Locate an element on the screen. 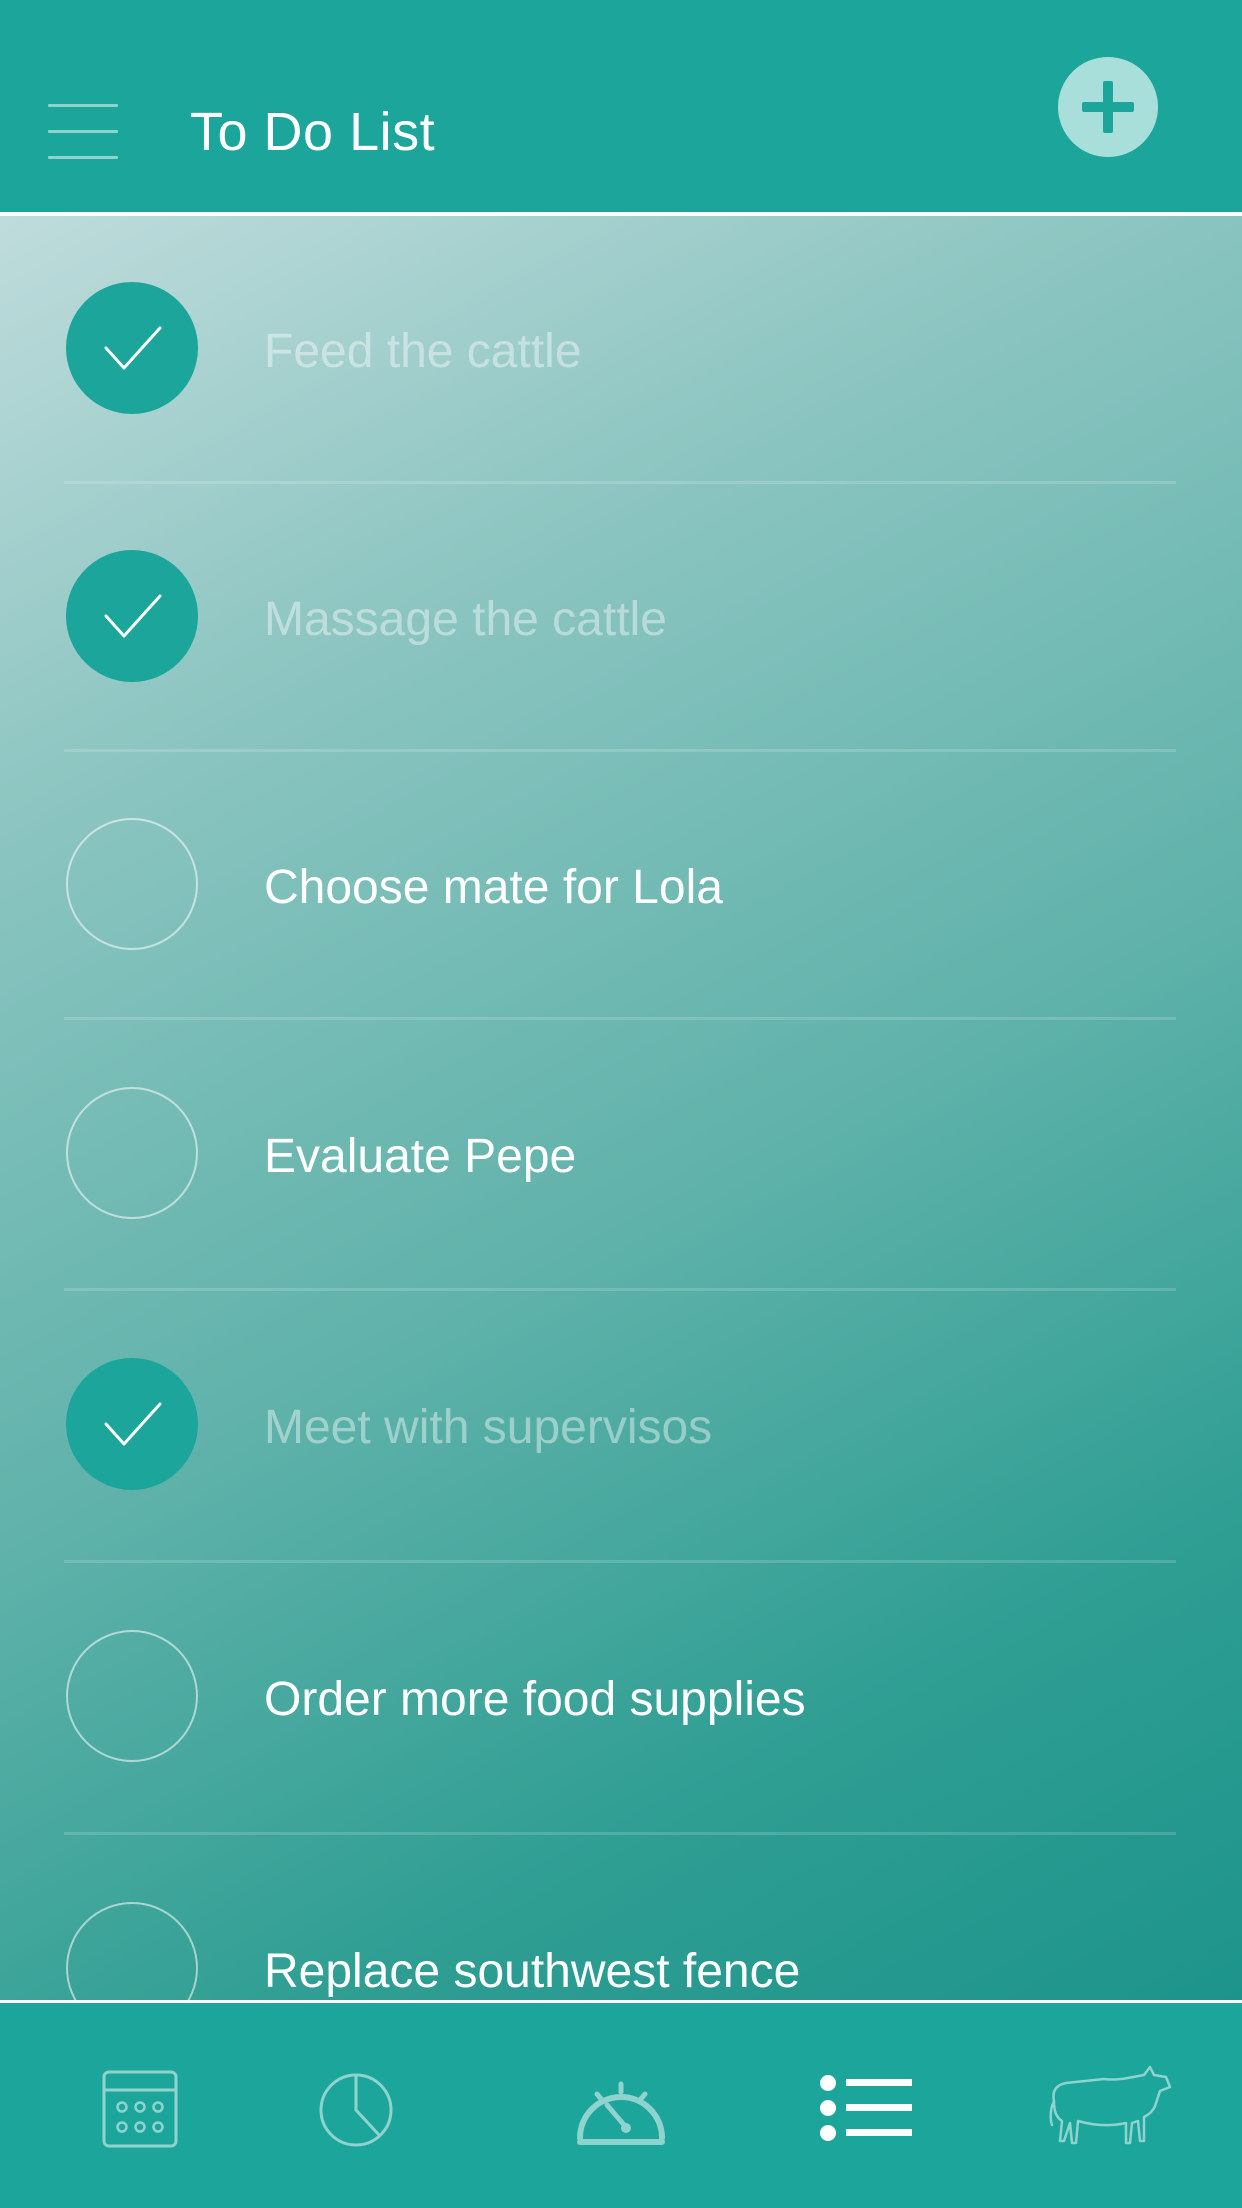 This screenshot has width=1242, height=2208. task-label: Order more food supplies is located at coordinates (535, 1699).